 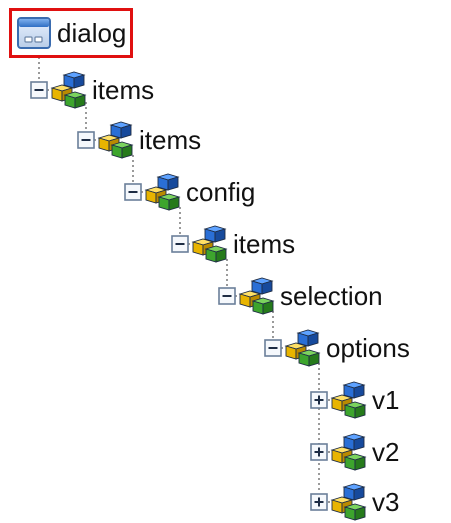 I want to click on tree-node-label: v2, so click(x=386, y=452).